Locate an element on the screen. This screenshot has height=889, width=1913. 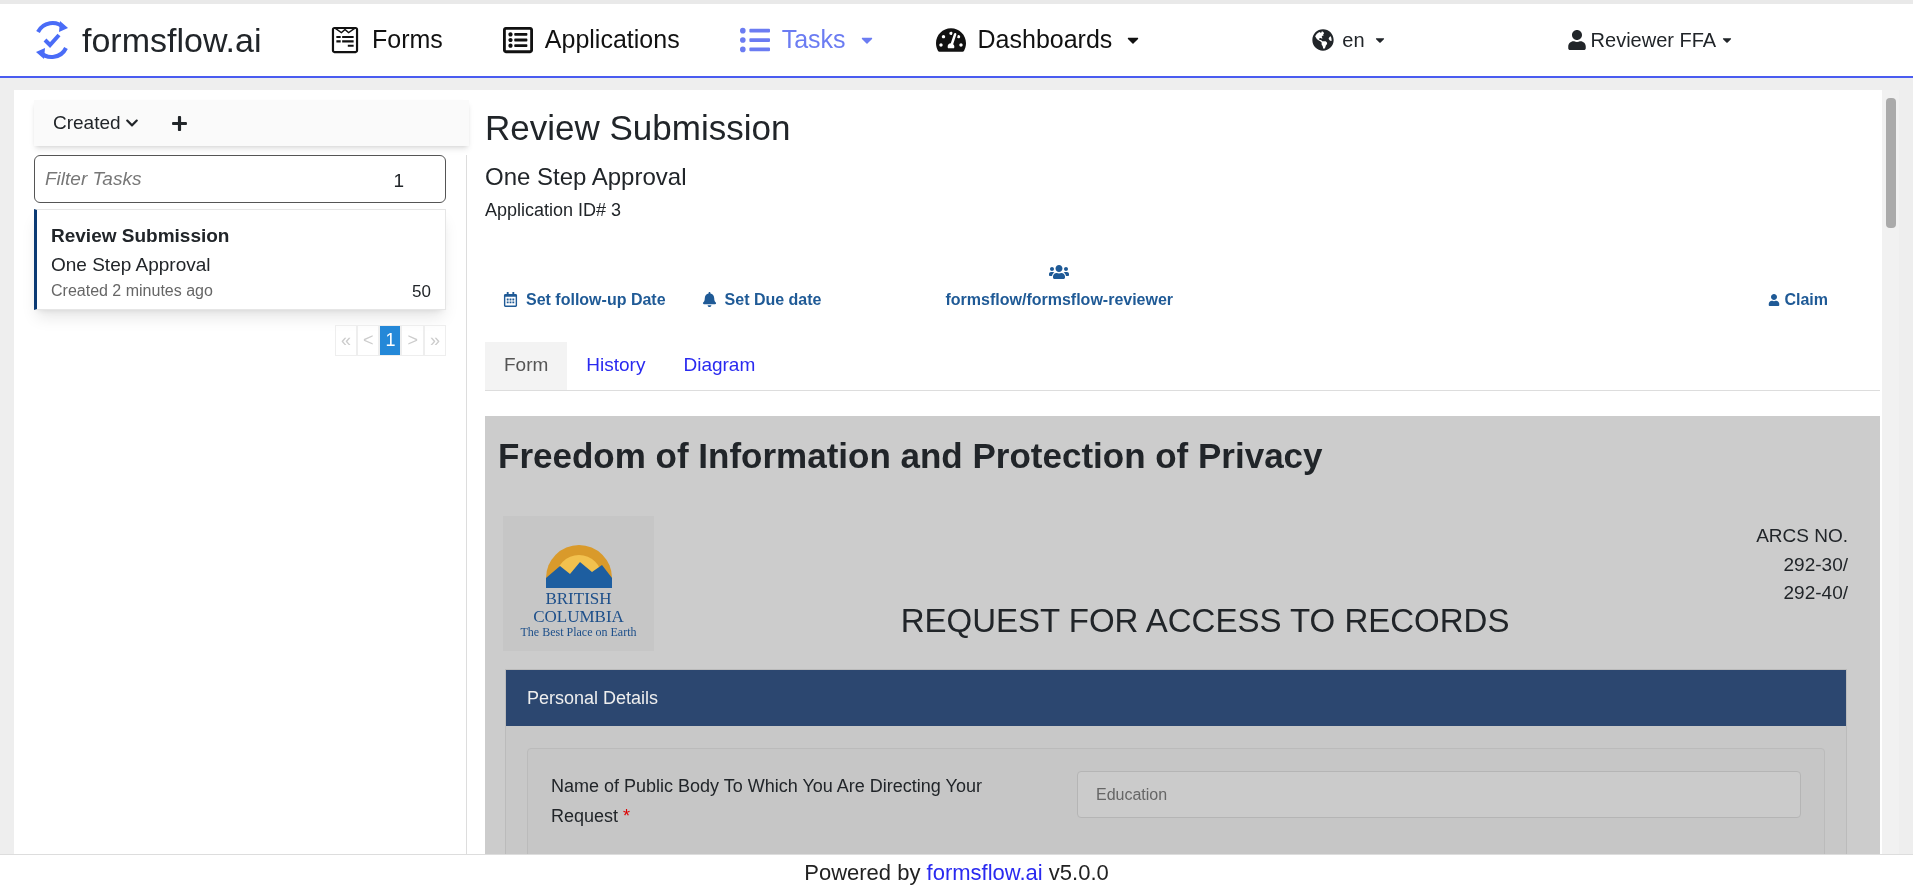
form-heading: Freedom of Information and Protection of Privacy is located at coordinates (911, 455).